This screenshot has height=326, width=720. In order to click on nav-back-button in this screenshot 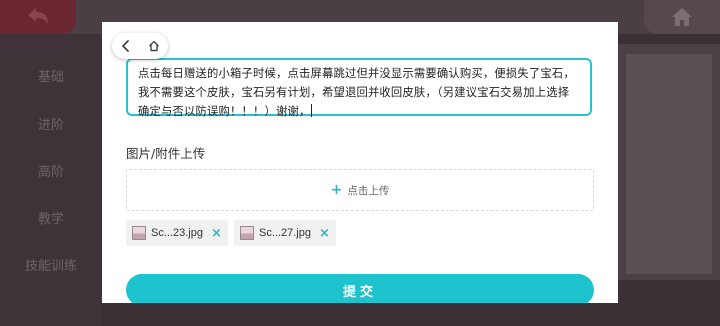, I will do `click(126, 46)`.